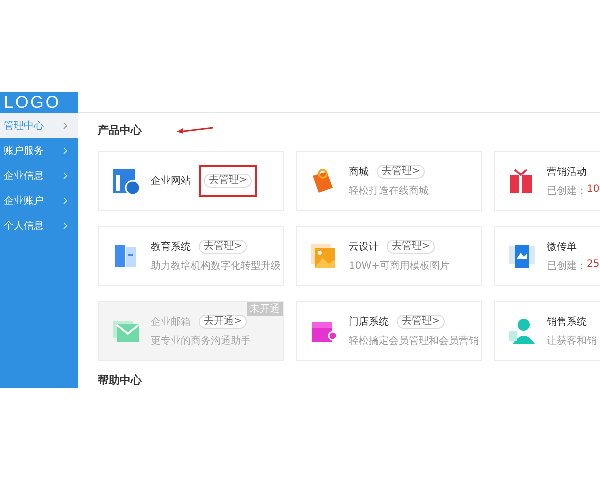 The image size is (600, 480). I want to click on product-description: 轻松搞定会员管理和会员营销, so click(414, 341).